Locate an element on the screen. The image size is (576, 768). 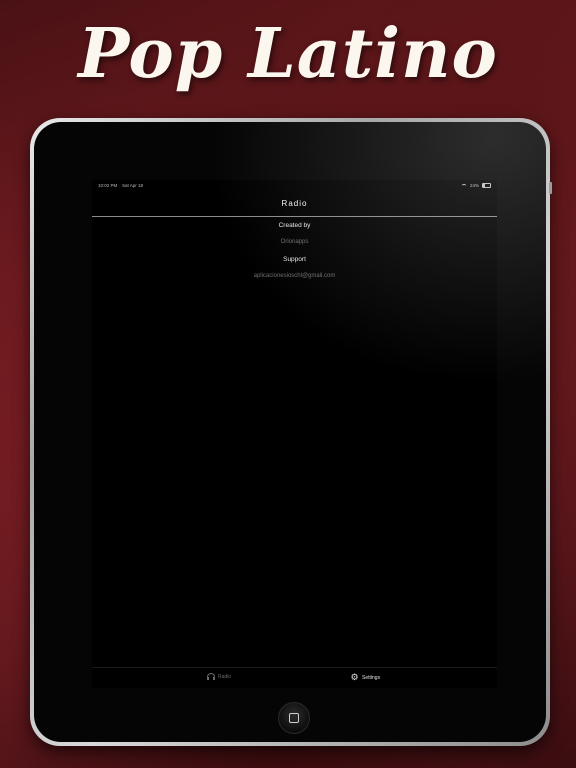
support-label: Support is located at coordinates (294, 259).